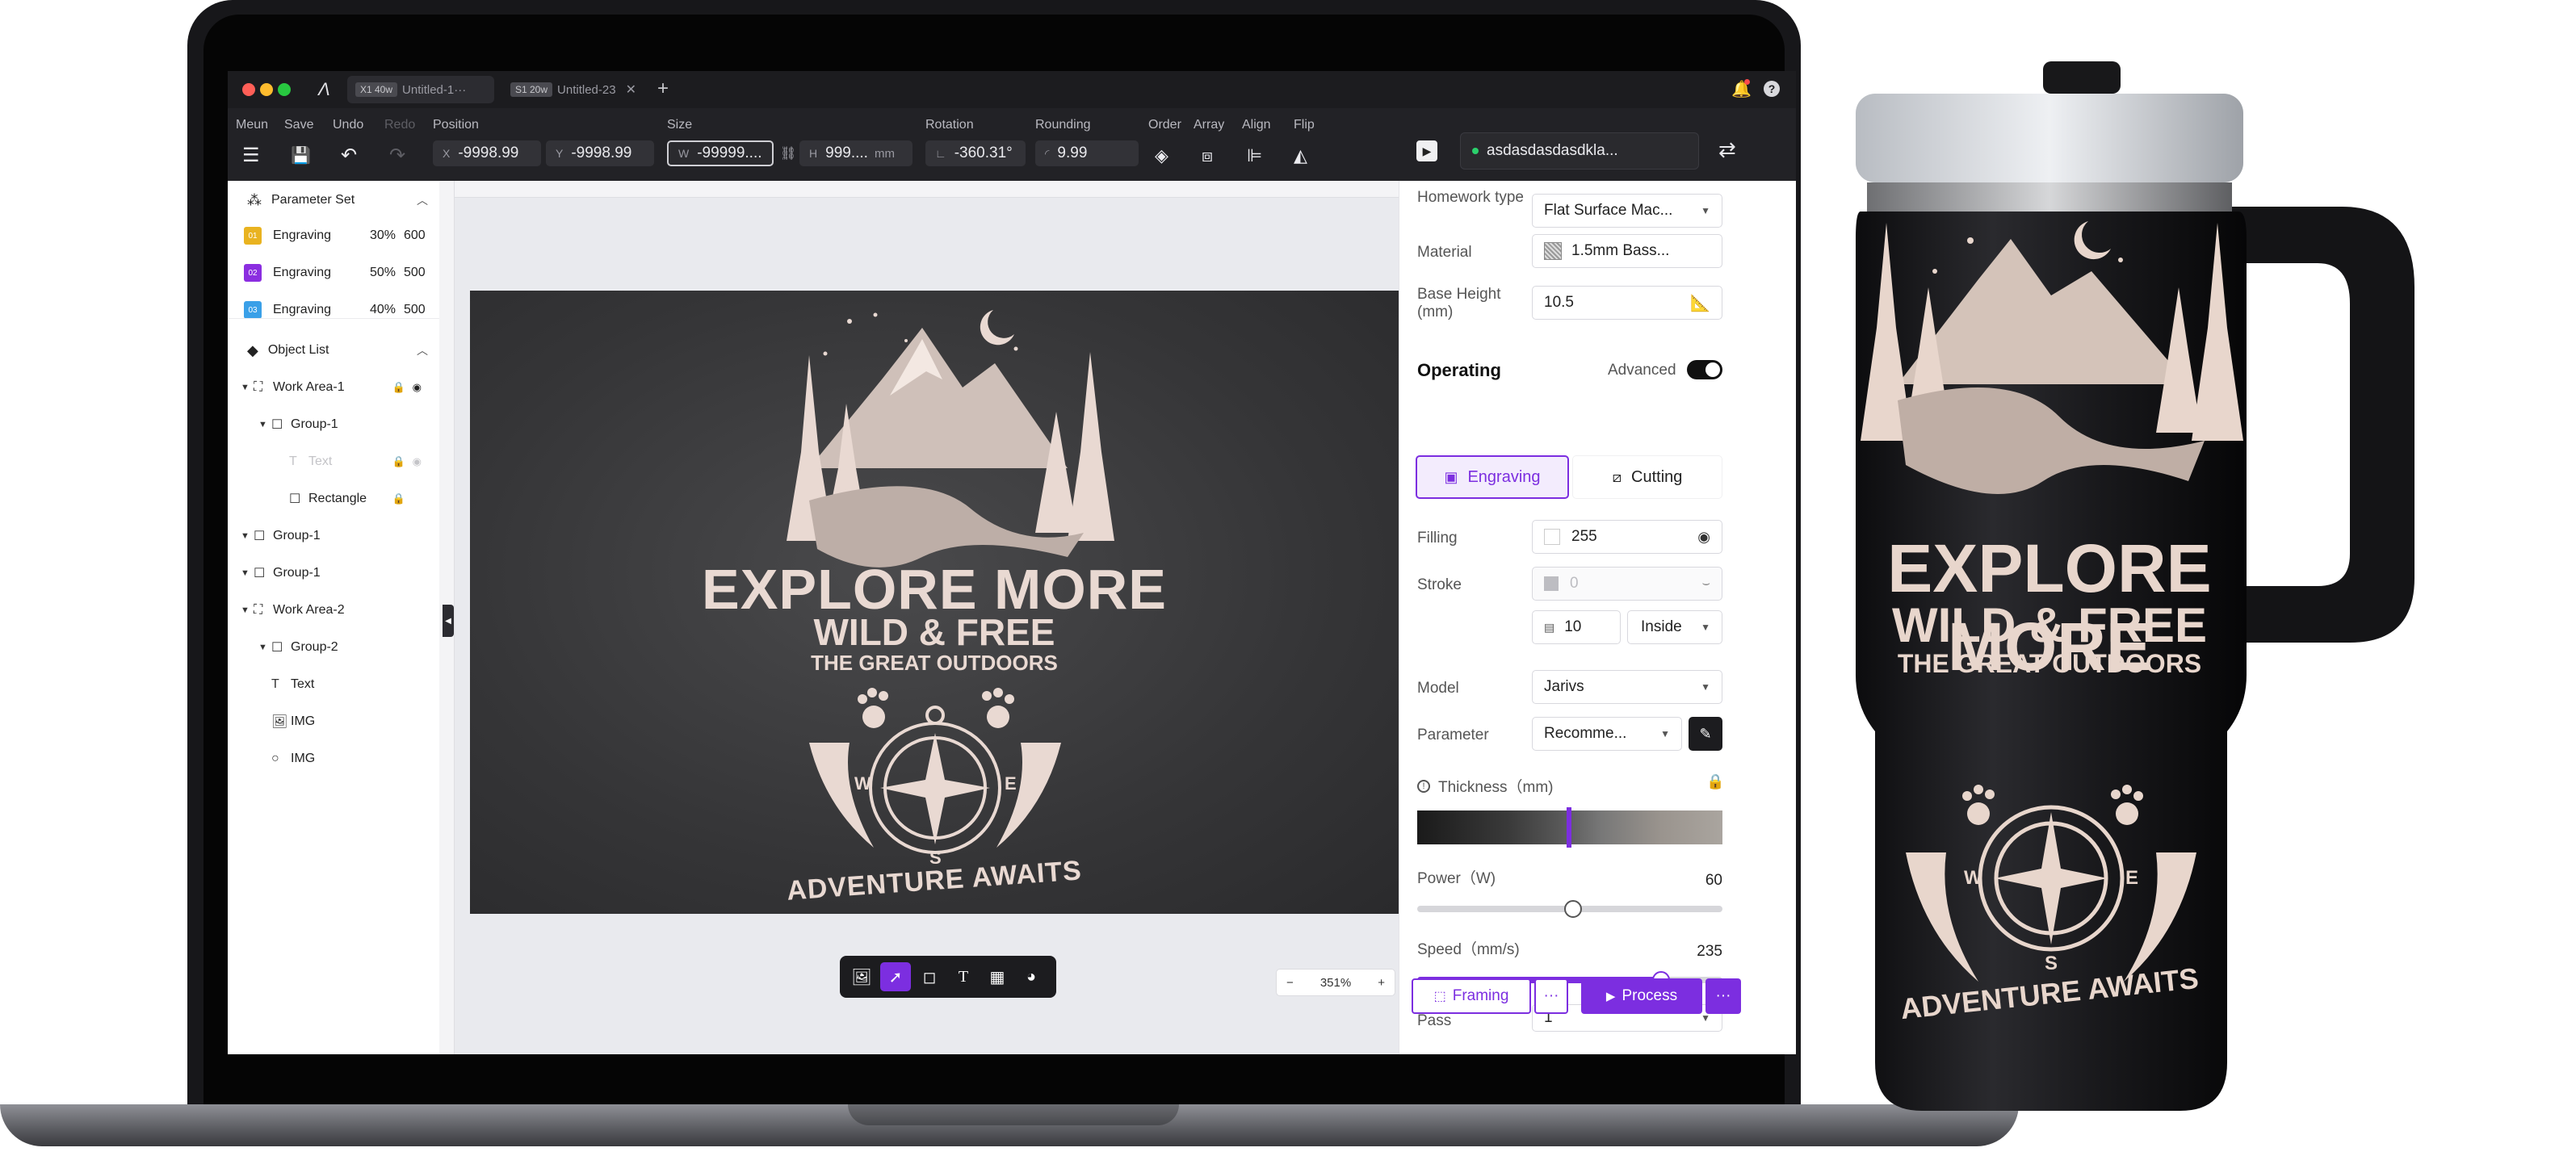  Describe the element at coordinates (253, 236) in the screenshot. I see `parameter-color-swatch: 01` at that location.